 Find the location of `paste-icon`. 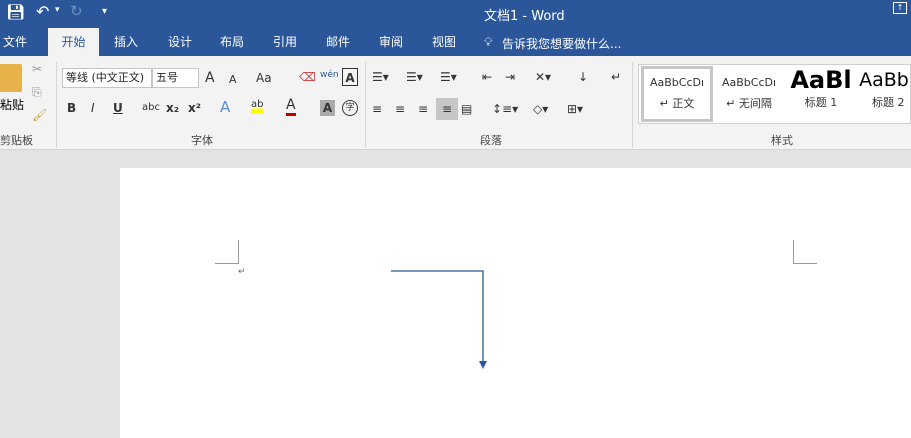

paste-icon is located at coordinates (11, 78).